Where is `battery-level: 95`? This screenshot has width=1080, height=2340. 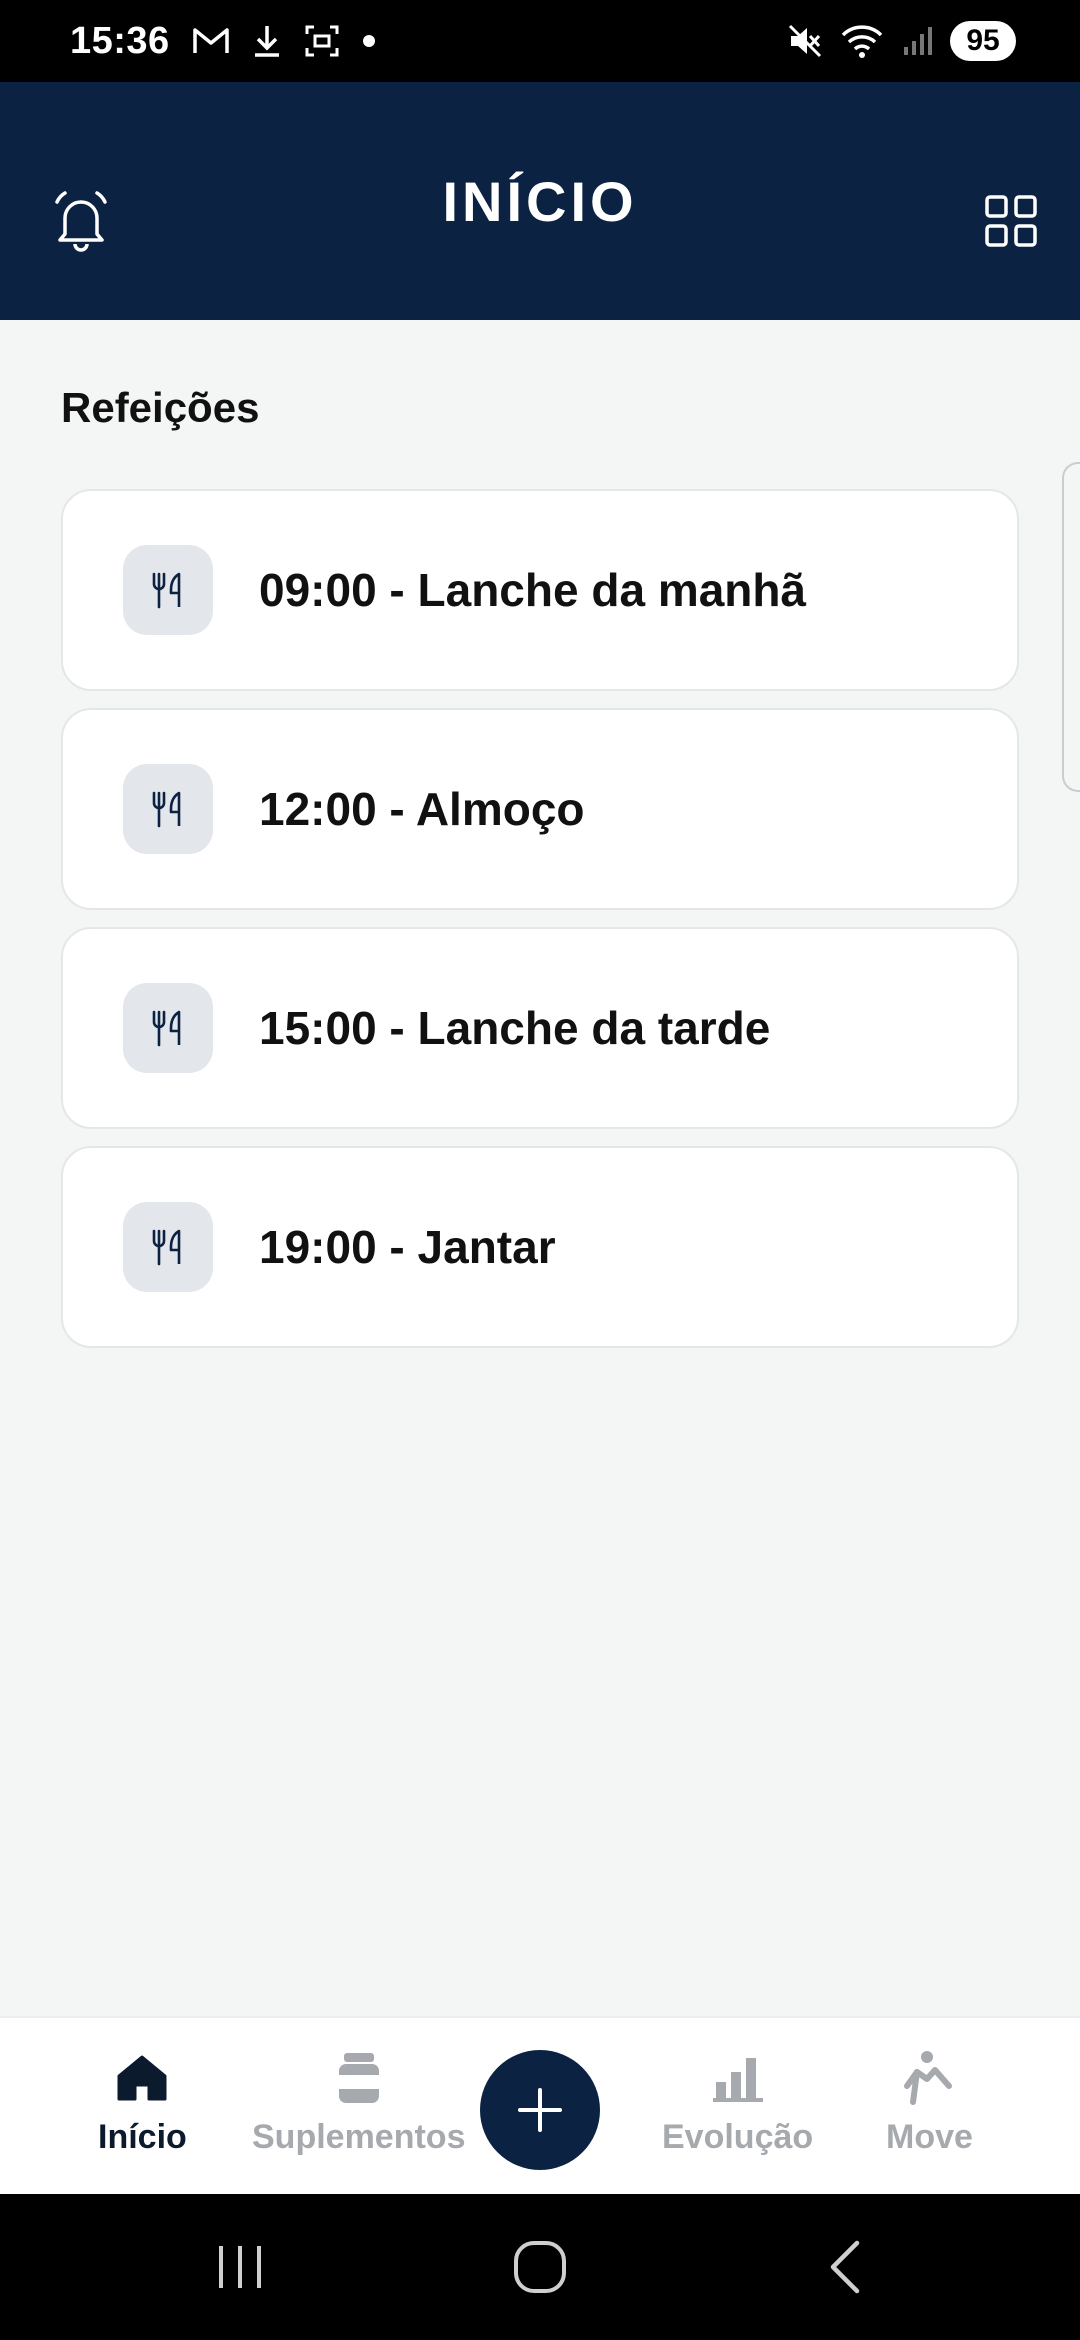 battery-level: 95 is located at coordinates (983, 41).